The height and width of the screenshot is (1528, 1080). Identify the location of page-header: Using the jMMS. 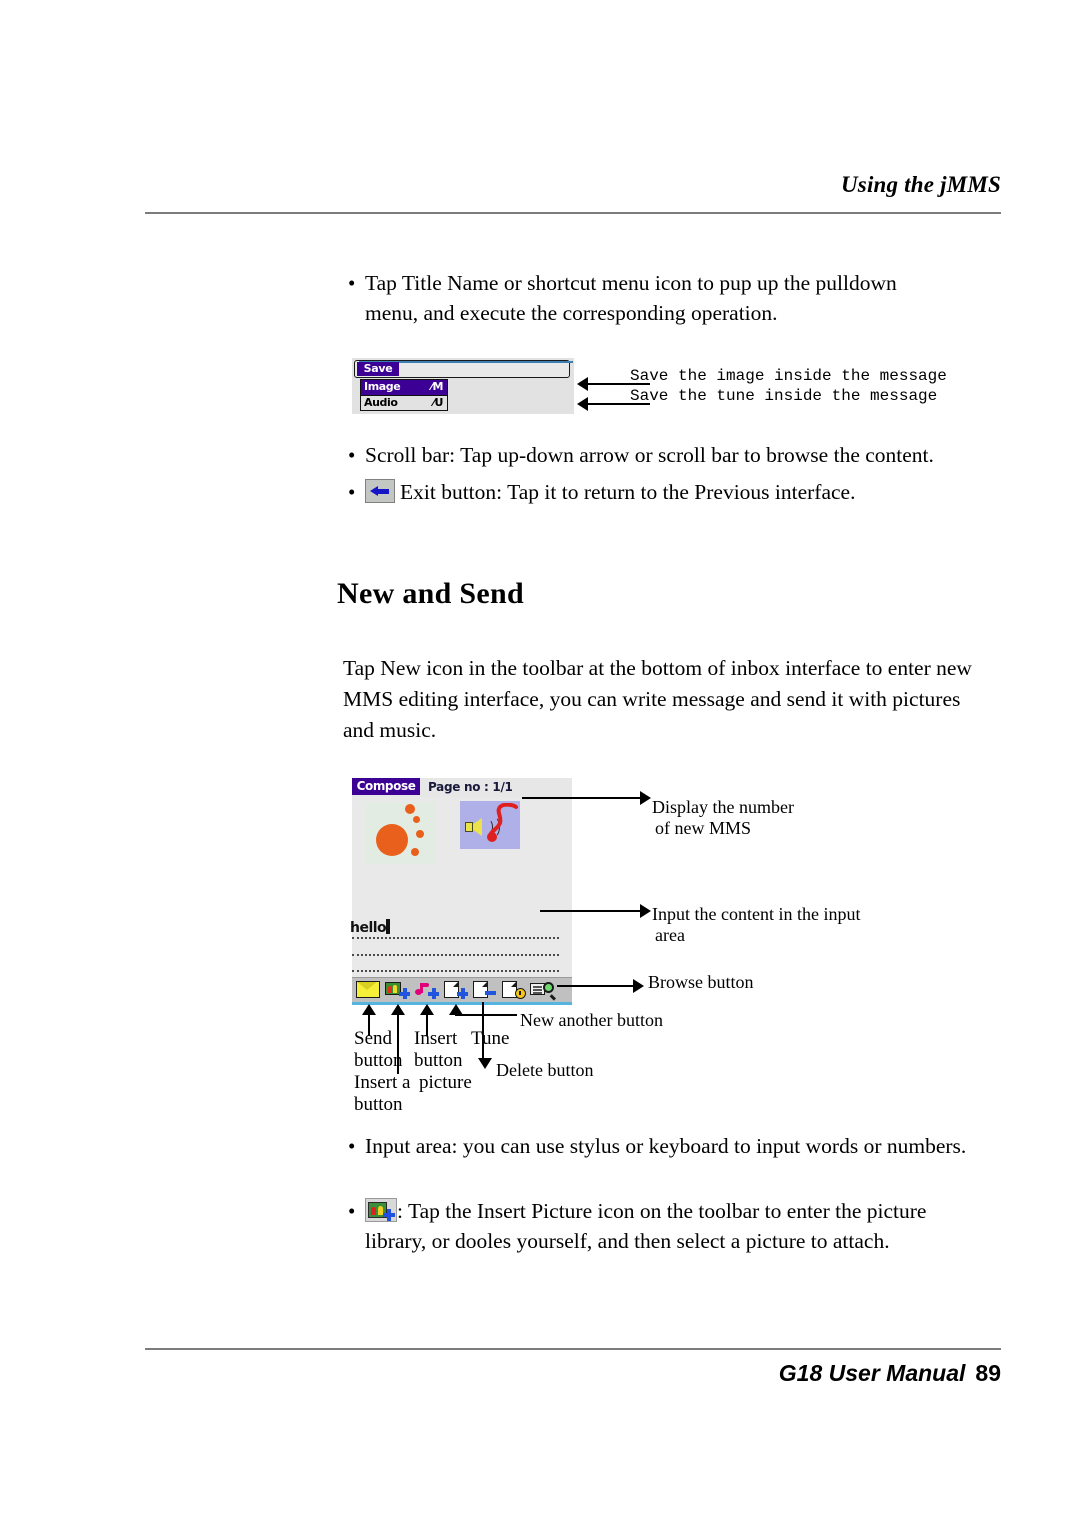
(573, 196).